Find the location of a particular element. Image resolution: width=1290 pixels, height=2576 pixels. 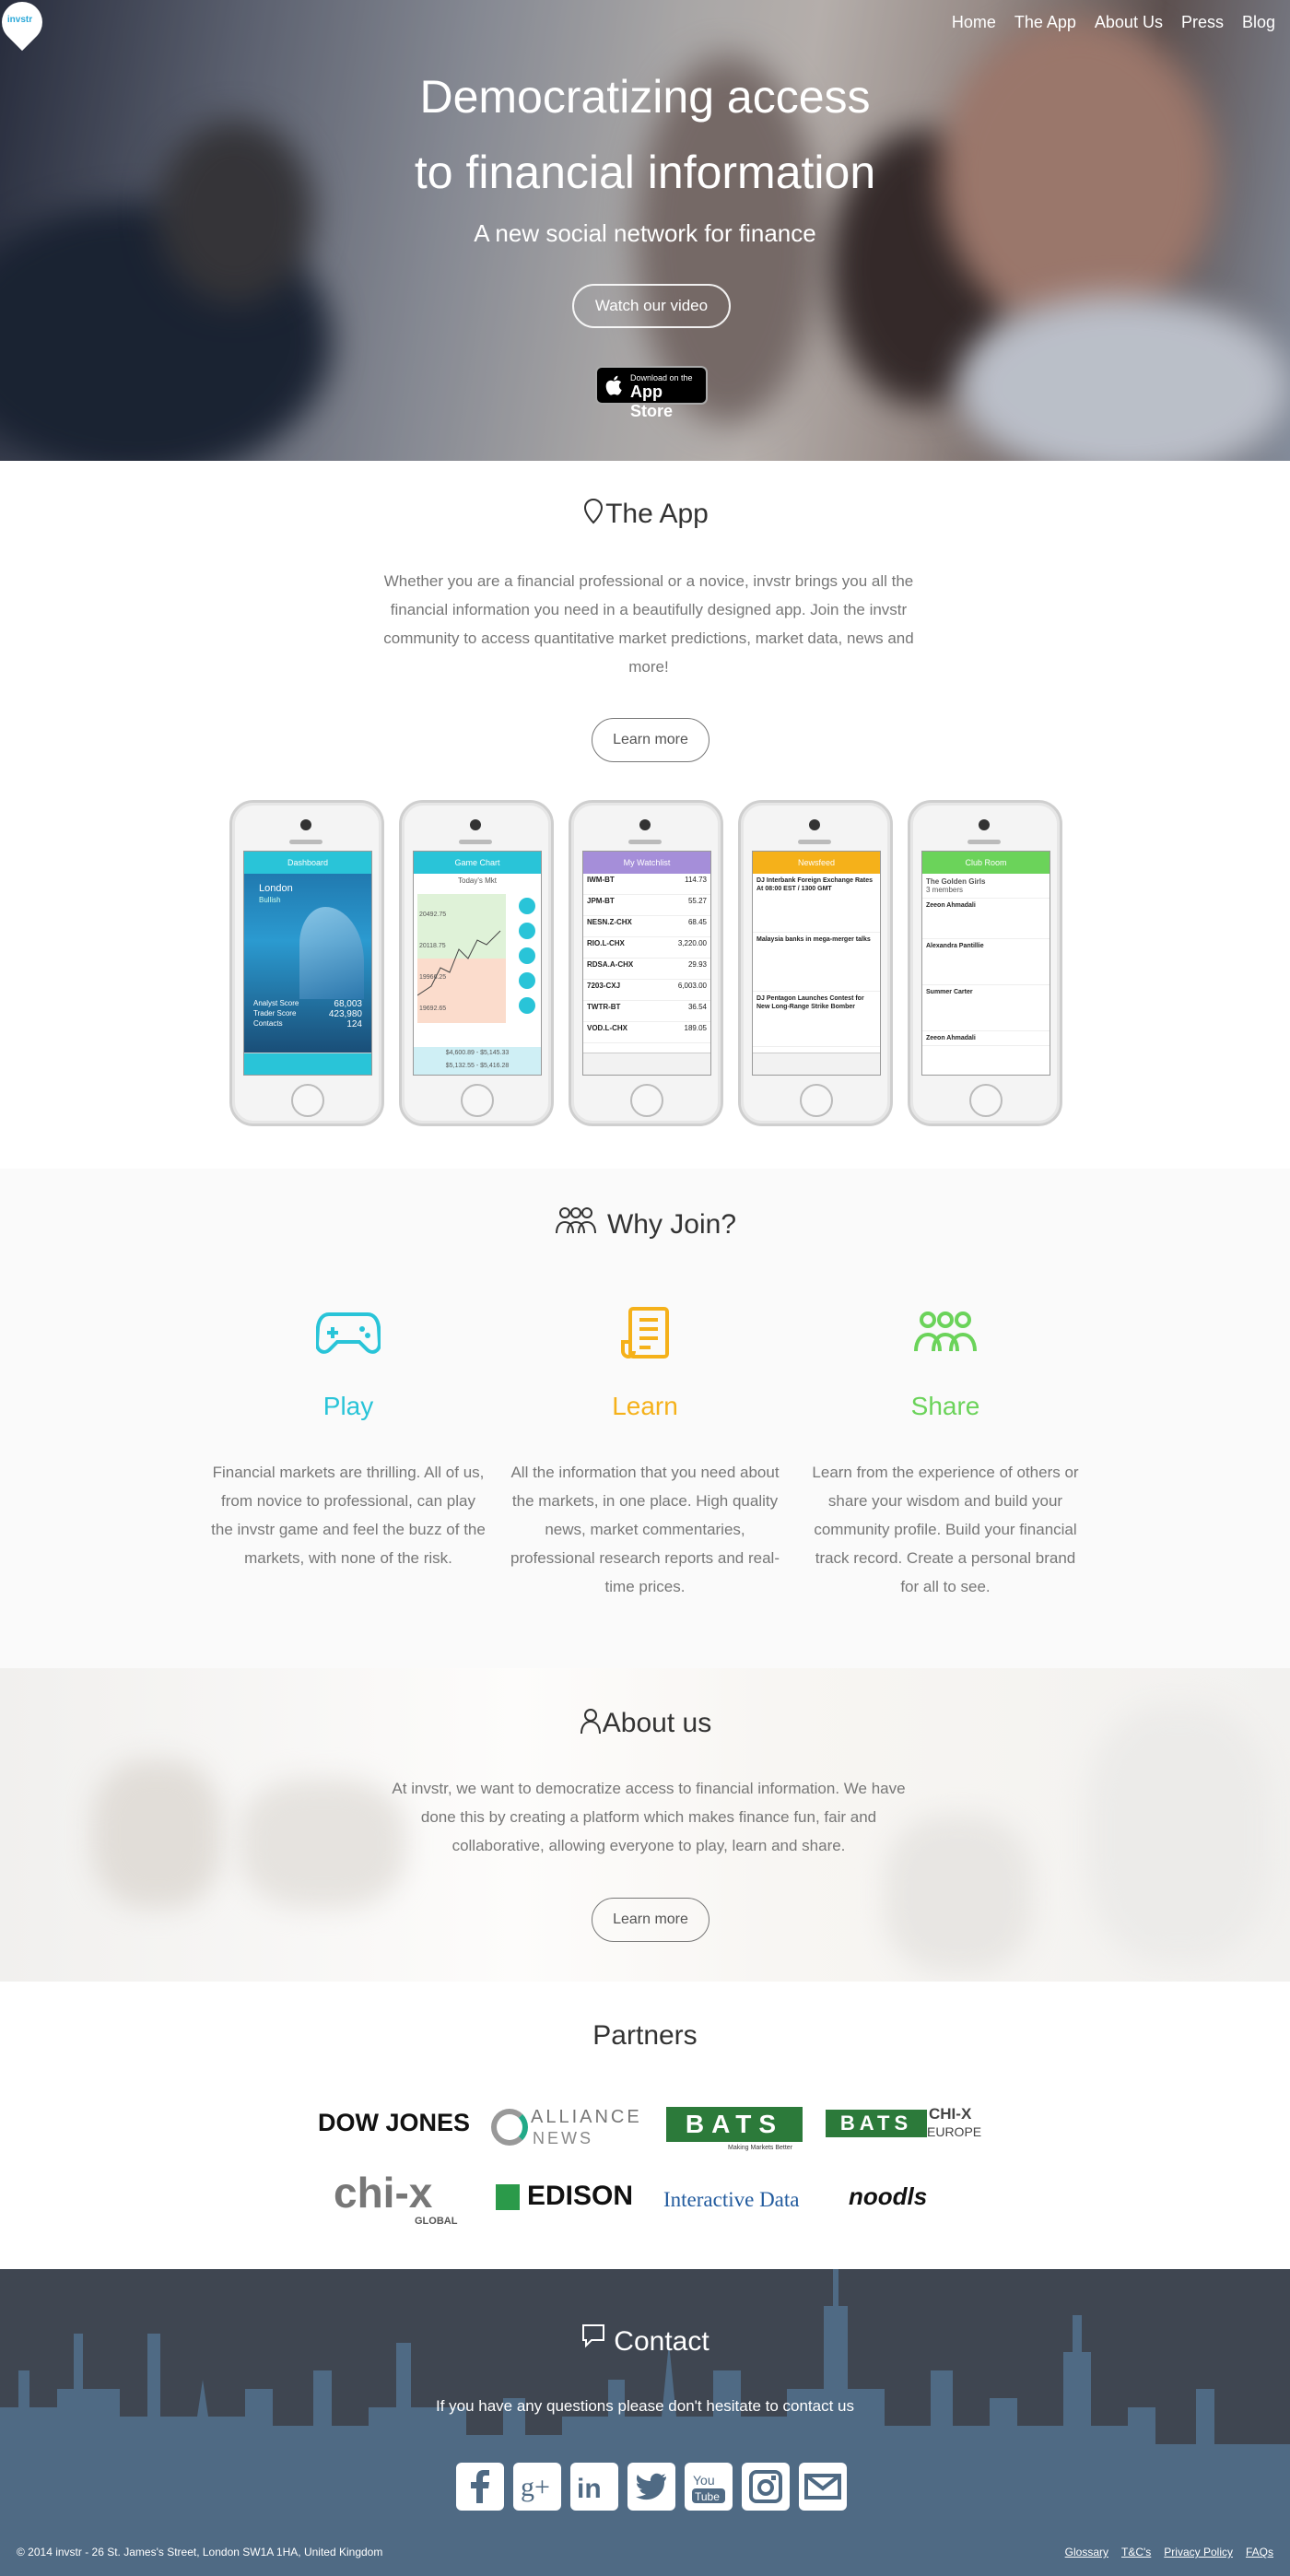

top-nav: Home The App About Us Press Blog is located at coordinates (1113, 22).